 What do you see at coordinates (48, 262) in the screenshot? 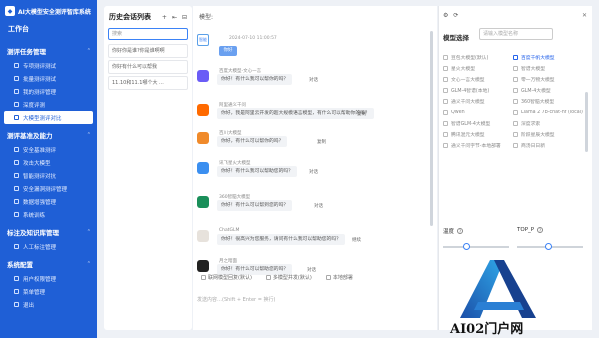
I see `sidebar-section-header: 系统配置 ⌃` at bounding box center [48, 262].